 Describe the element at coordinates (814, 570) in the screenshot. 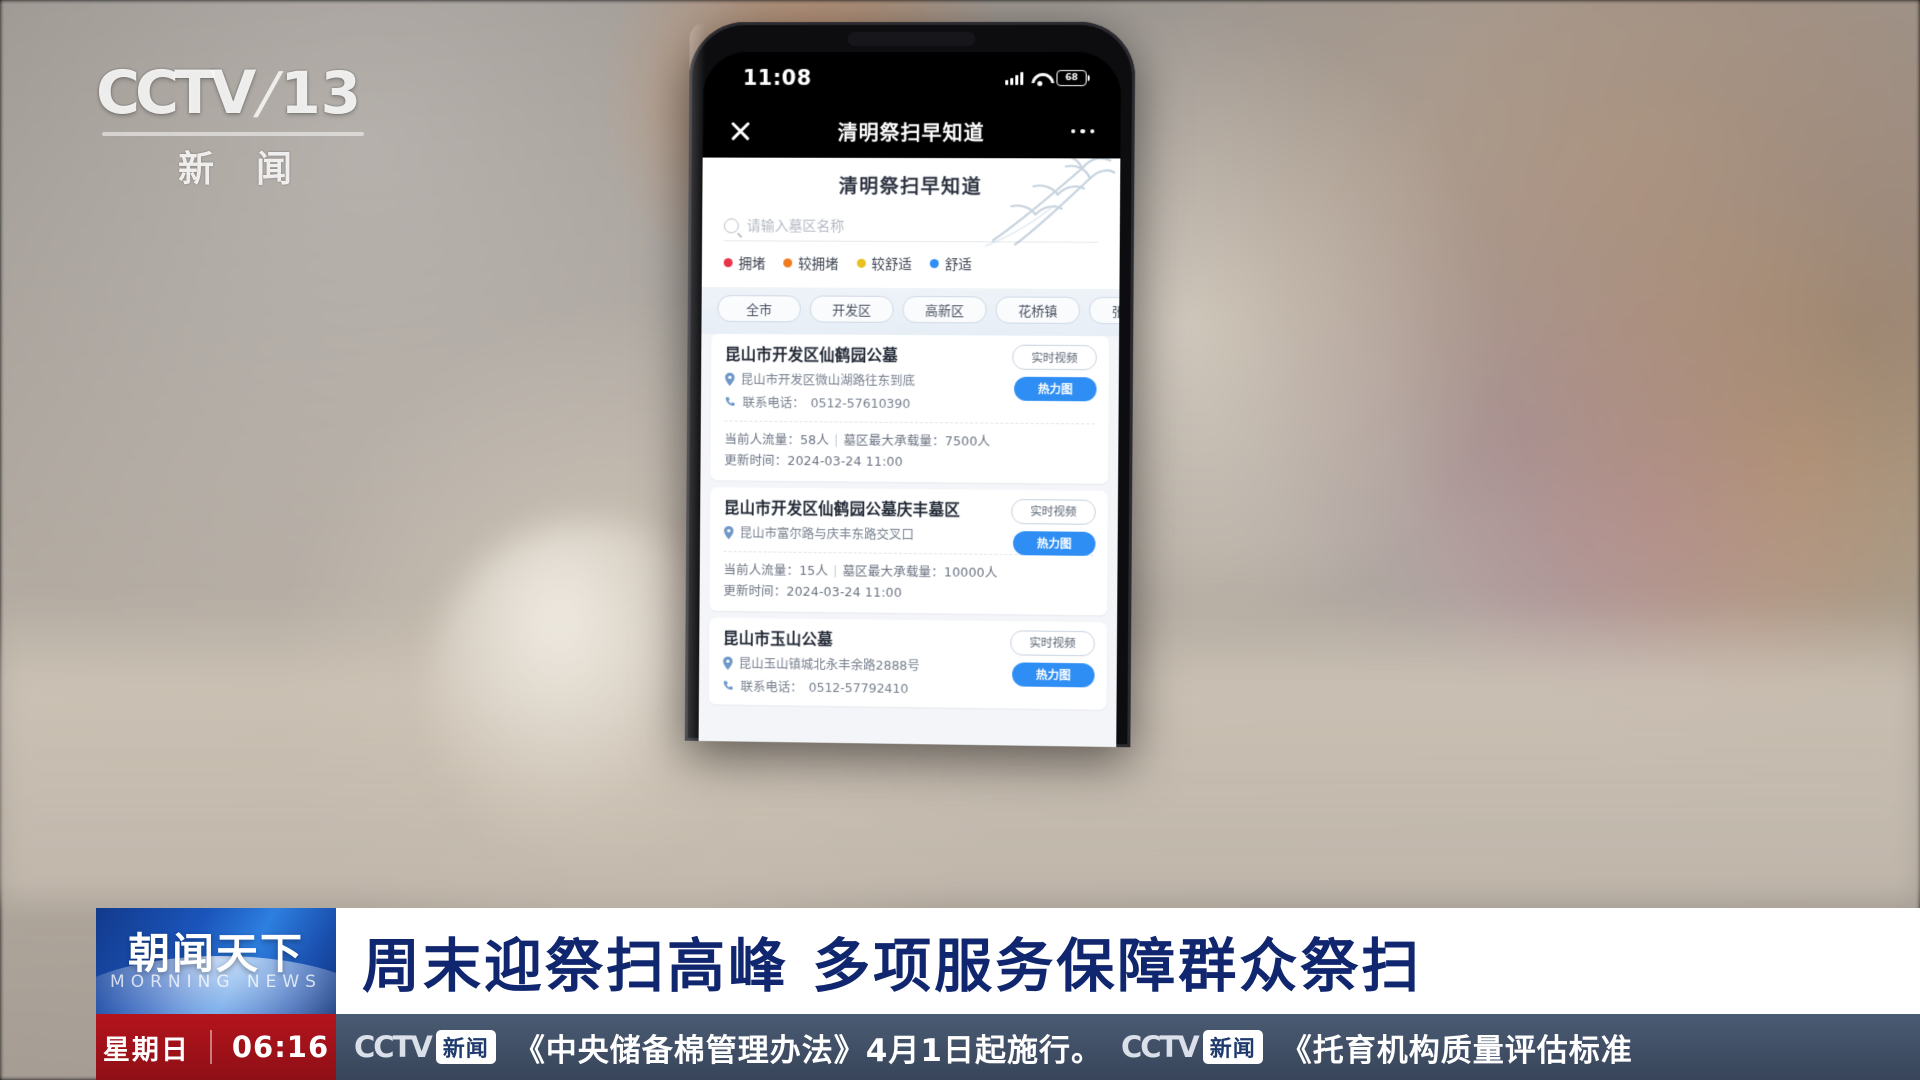

I see `current-flow-value: 15人` at that location.